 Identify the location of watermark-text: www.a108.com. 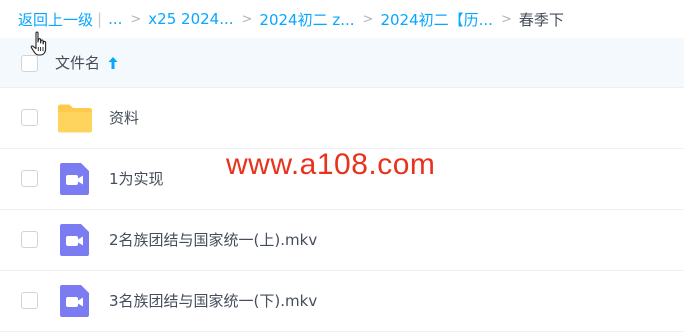
(331, 164).